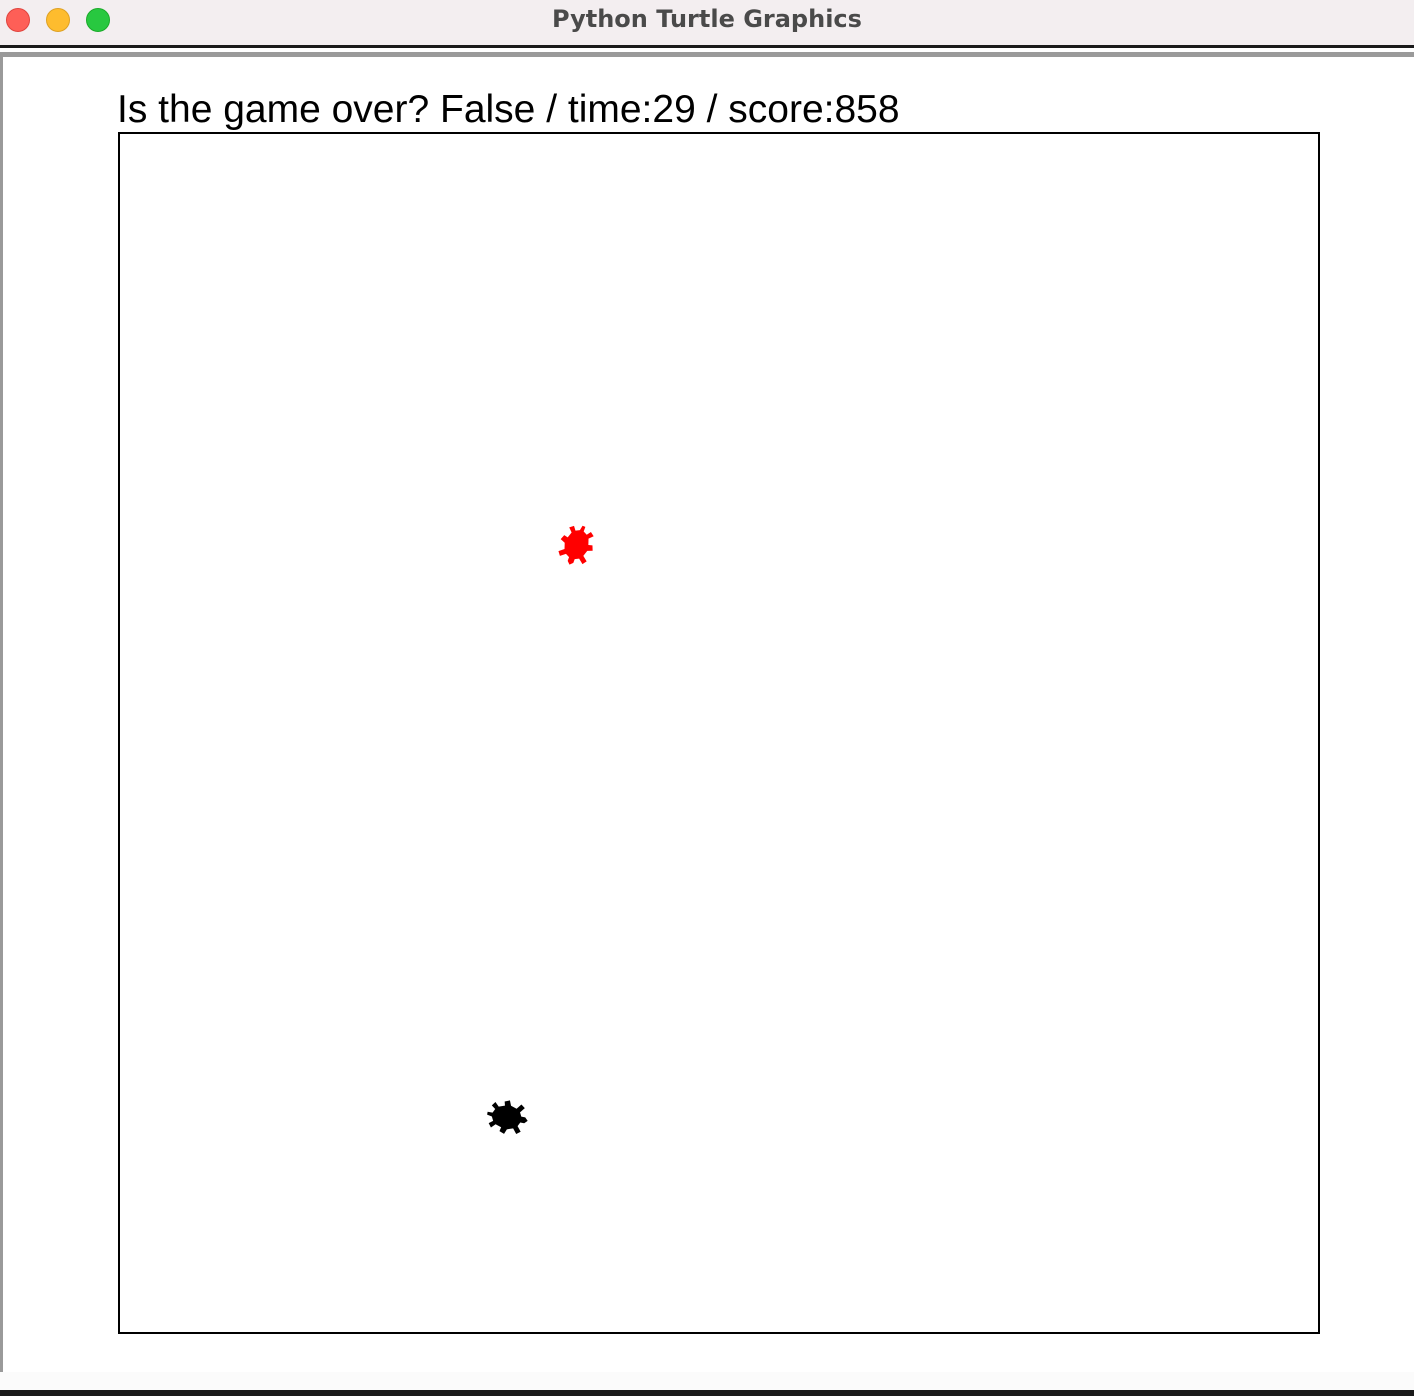 The height and width of the screenshot is (1396, 1414). What do you see at coordinates (707, 19) in the screenshot?
I see `window-title: Python Turtle Graphics` at bounding box center [707, 19].